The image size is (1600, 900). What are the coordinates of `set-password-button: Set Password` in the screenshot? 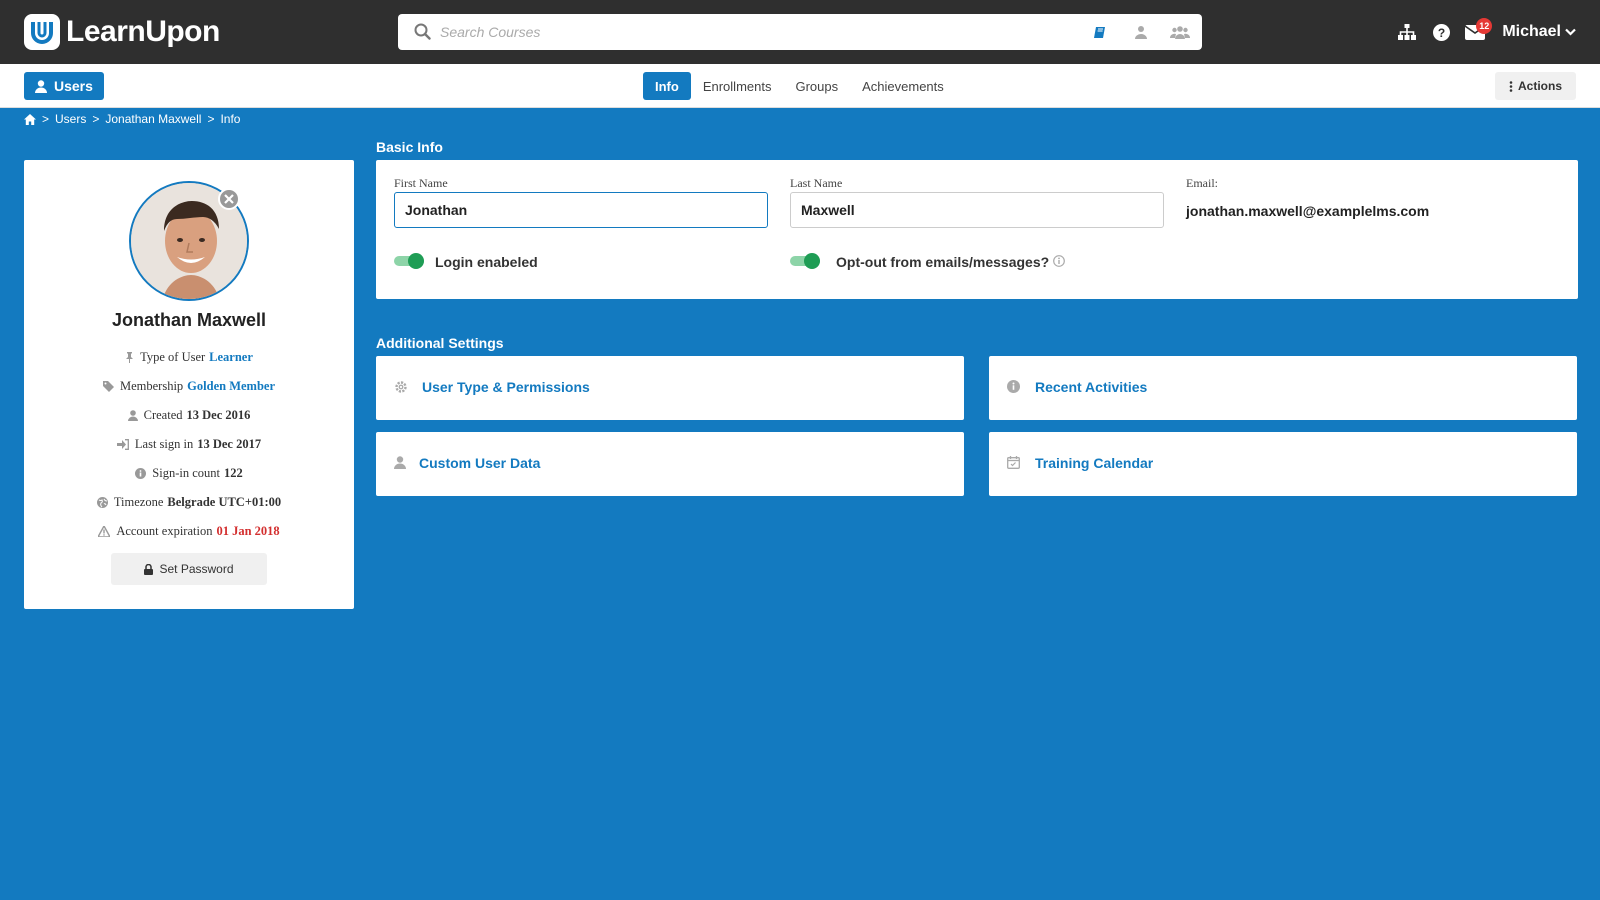 It's located at (189, 569).